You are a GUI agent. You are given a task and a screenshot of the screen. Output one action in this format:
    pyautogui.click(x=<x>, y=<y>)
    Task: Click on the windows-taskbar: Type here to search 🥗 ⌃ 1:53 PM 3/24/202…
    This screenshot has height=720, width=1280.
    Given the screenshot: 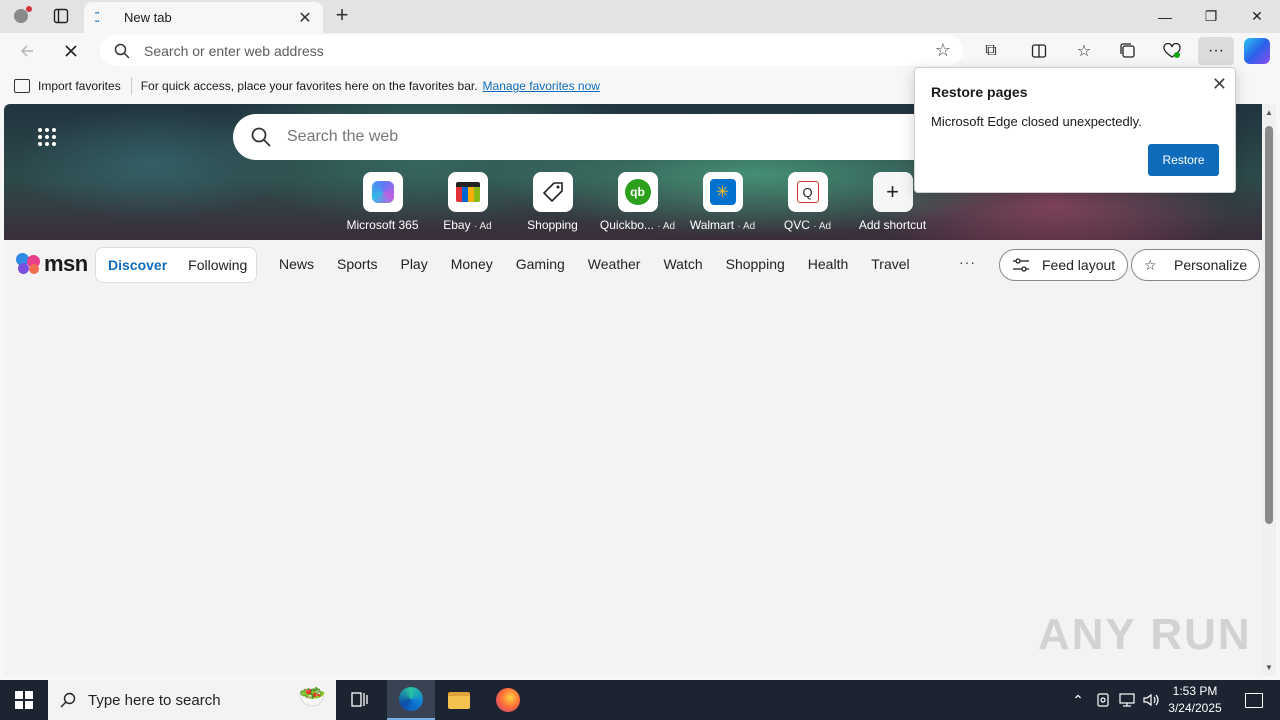 What is the action you would take?
    pyautogui.click(x=640, y=700)
    